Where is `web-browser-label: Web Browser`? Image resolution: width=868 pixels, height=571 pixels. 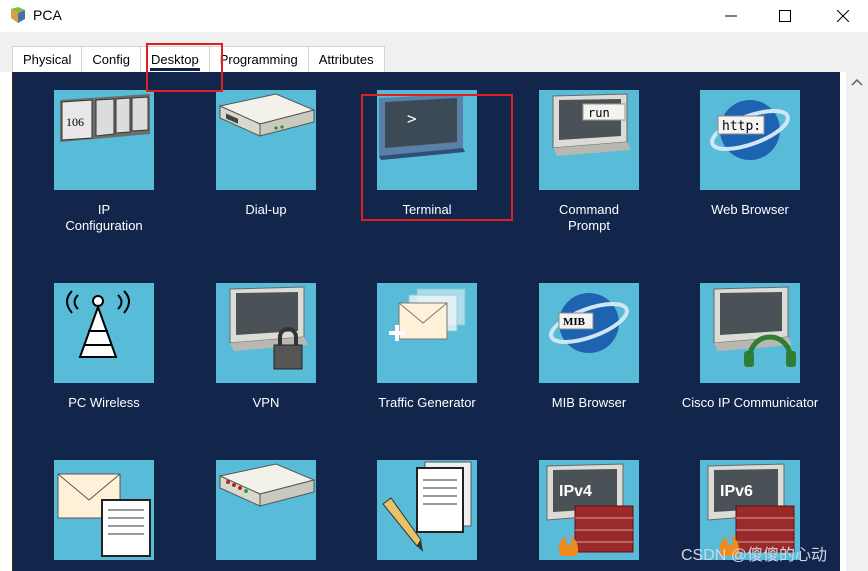
web-browser-label: Web Browser is located at coordinates (750, 209).